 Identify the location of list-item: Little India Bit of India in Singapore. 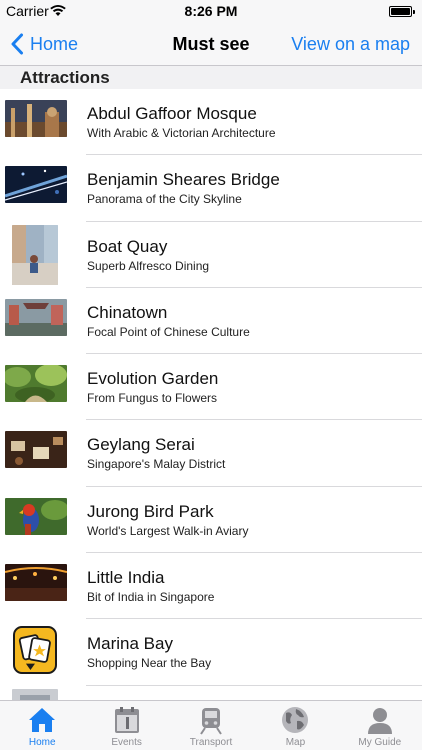
(211, 586).